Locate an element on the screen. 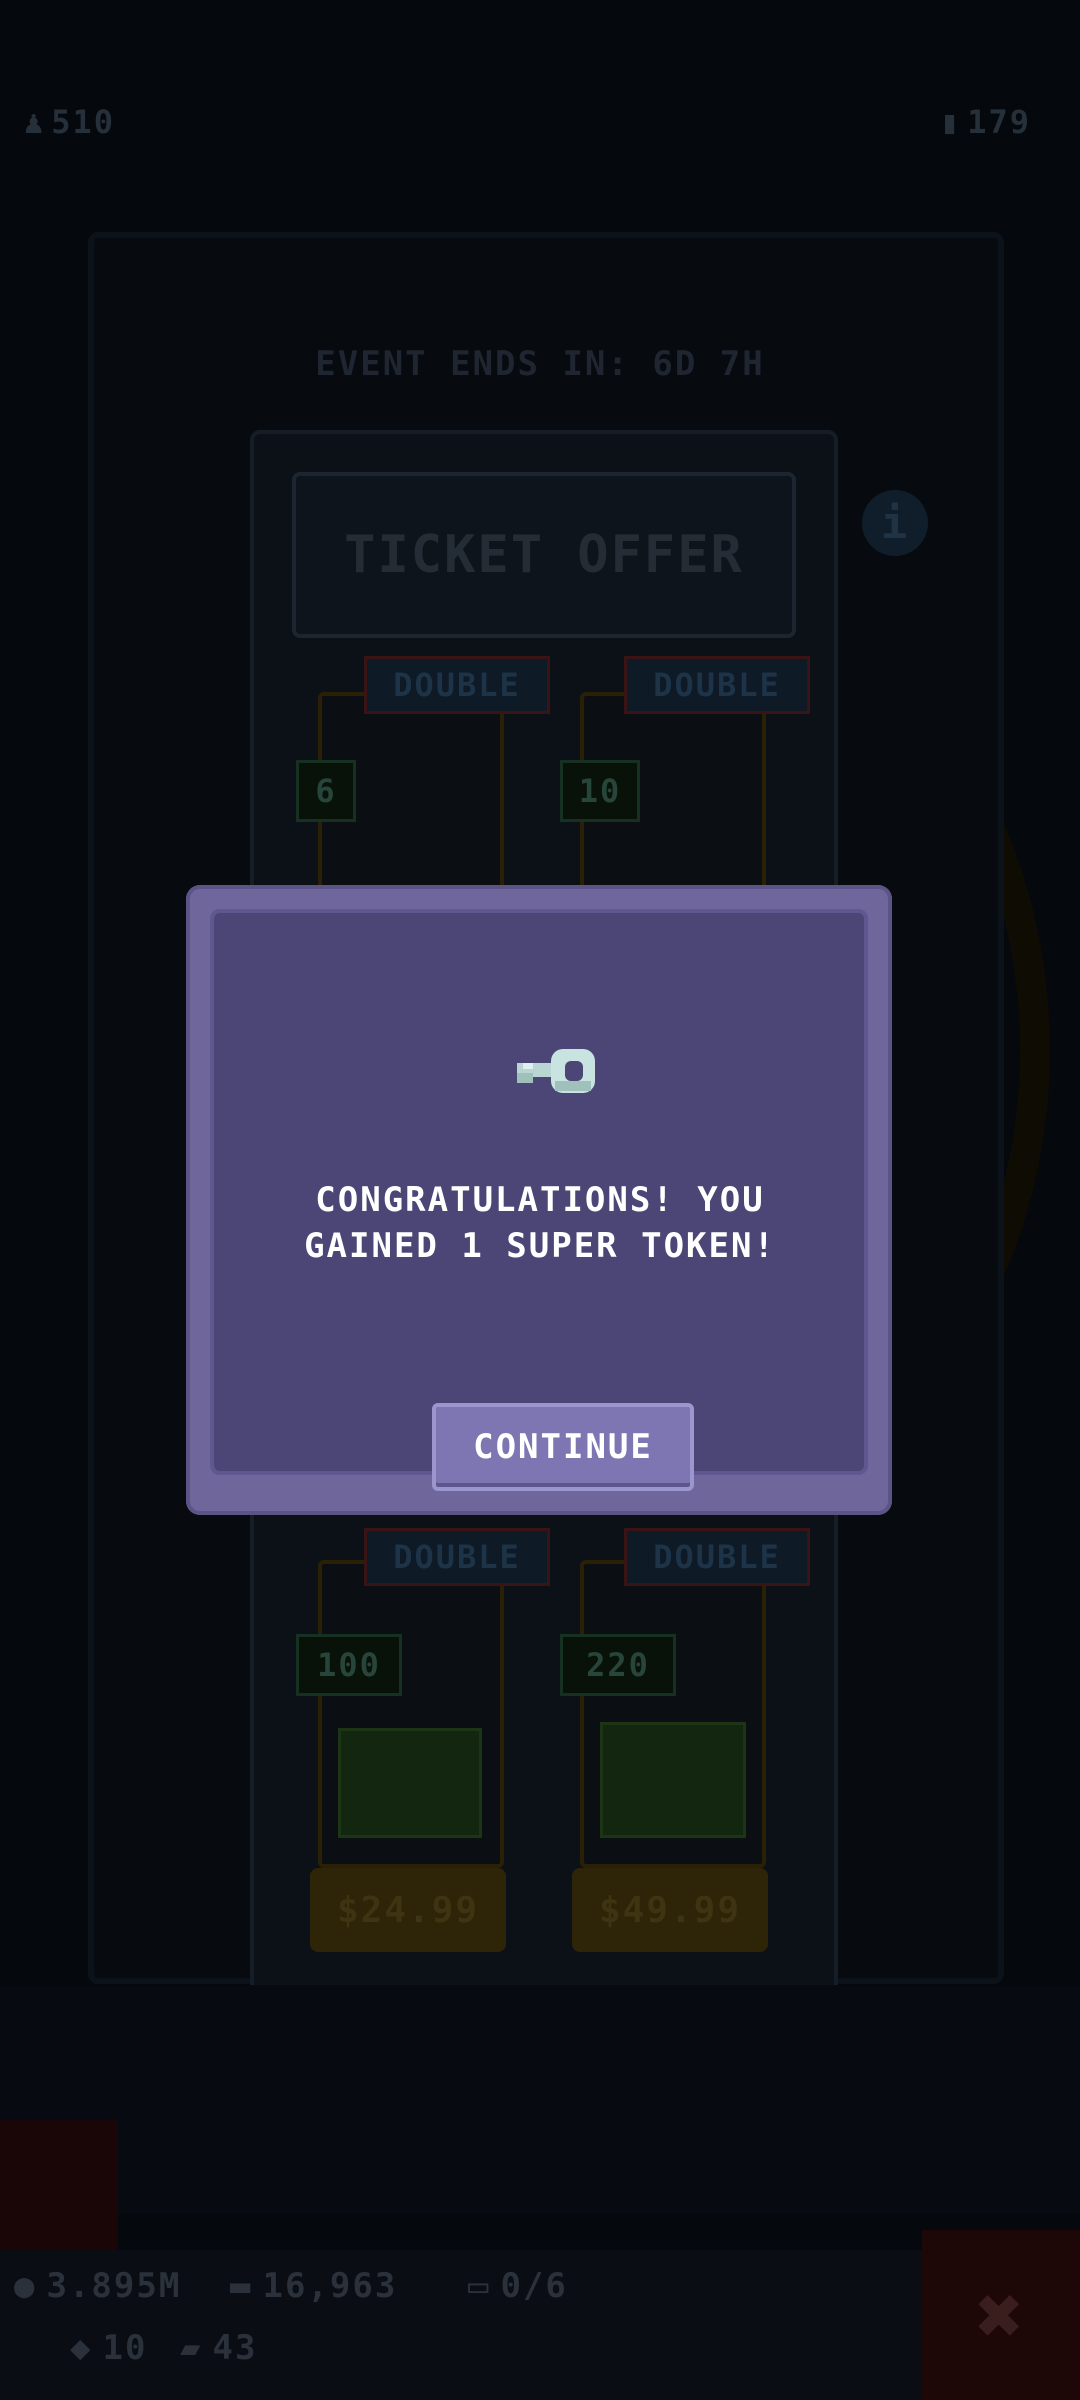 The image size is (1080, 2400). ticket-count: 100 is located at coordinates (349, 1665).